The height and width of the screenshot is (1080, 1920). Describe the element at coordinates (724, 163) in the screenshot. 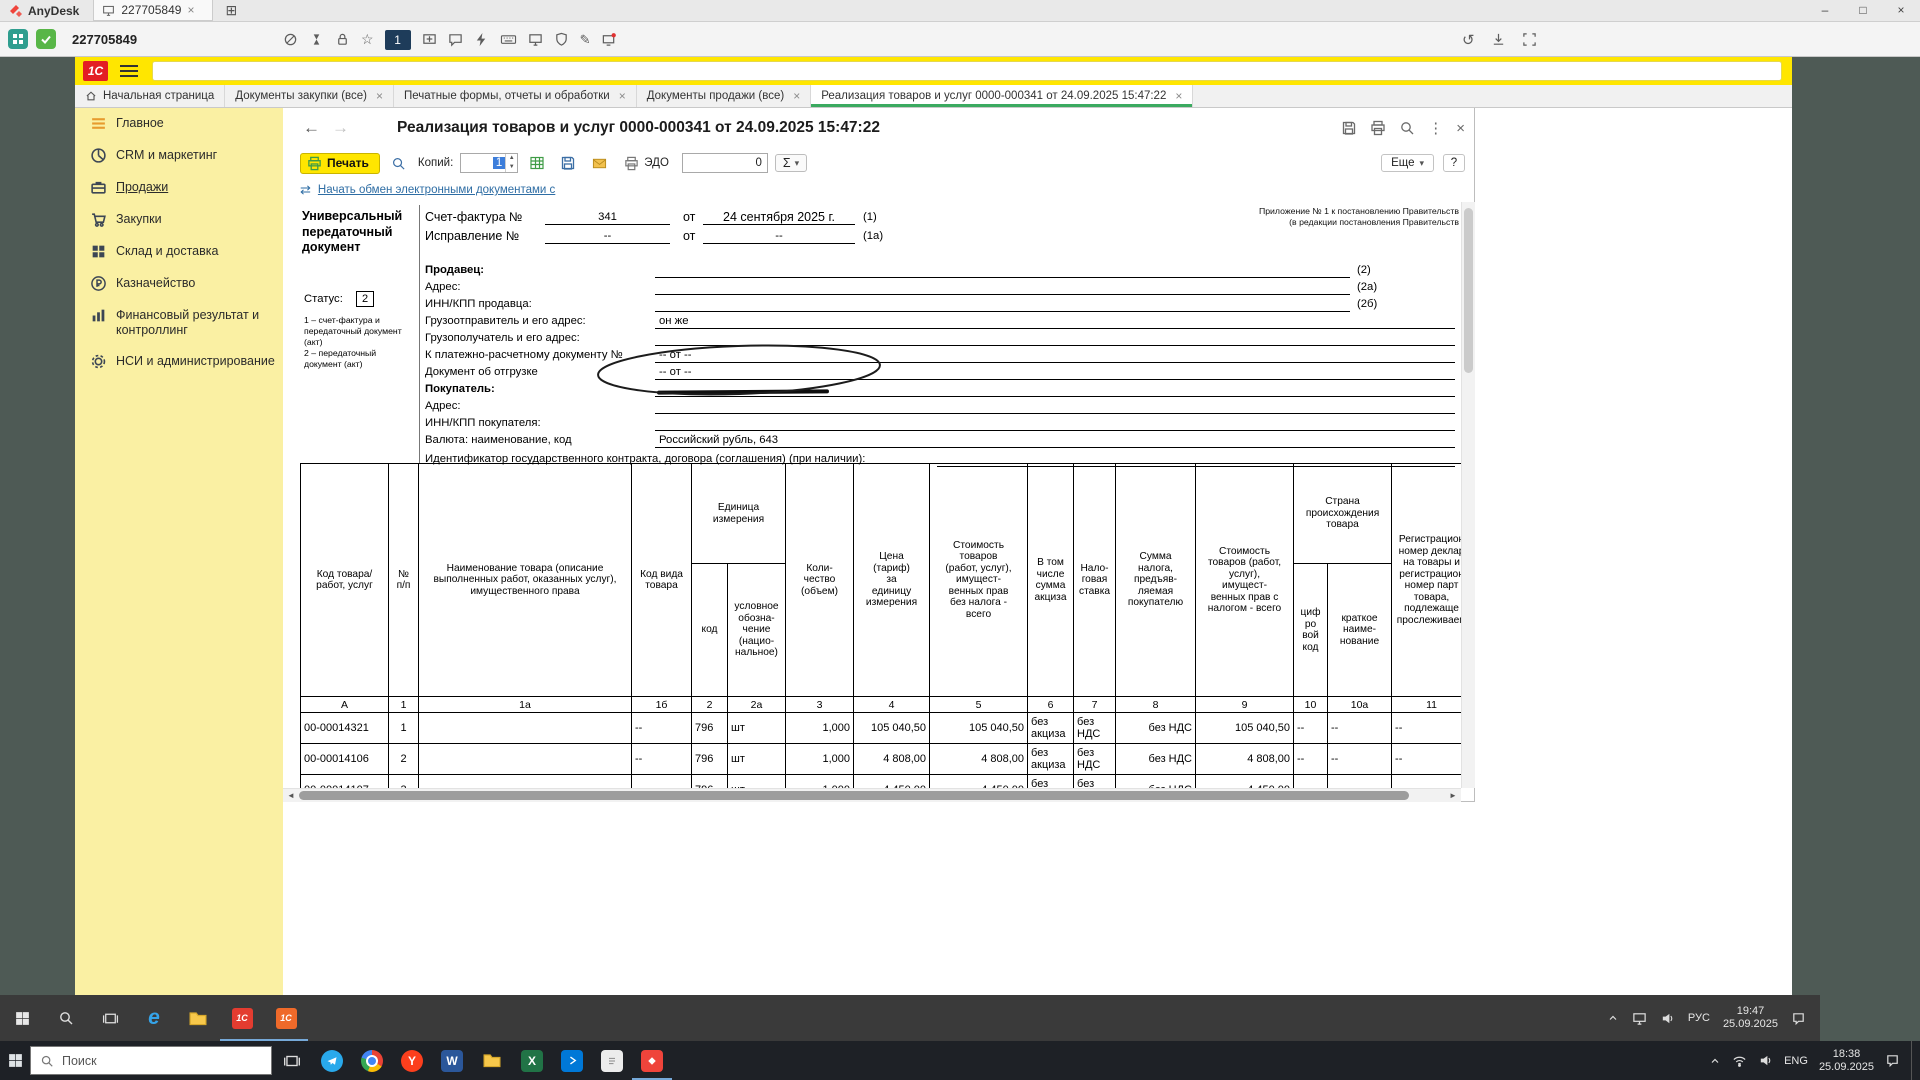

I see `sum-field: 0` at that location.